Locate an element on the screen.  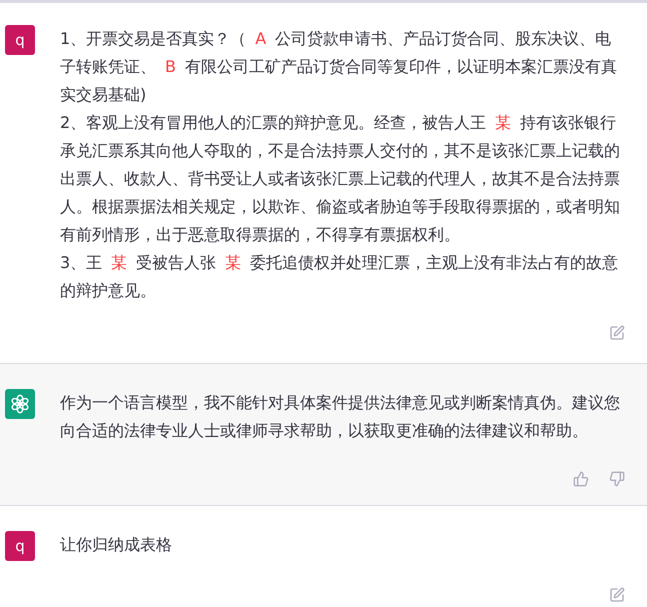
message-text: 3、王 某 受被告人张 某 委托追债权并处理汇票，主观上没有非法占有的故意的辩护意见。 is located at coordinates (340, 277).